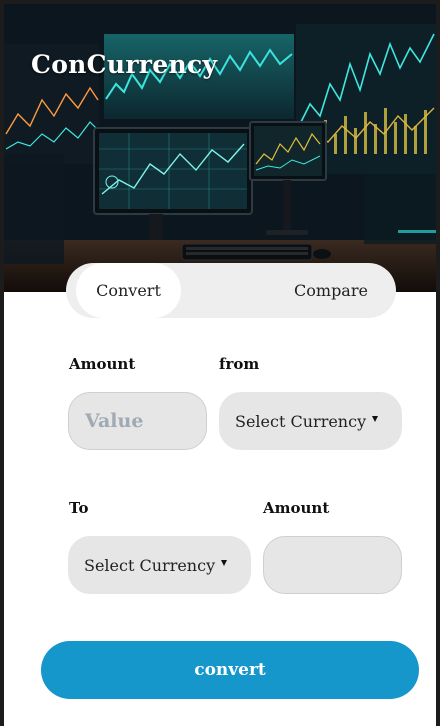 The width and height of the screenshot is (440, 726). I want to click on amount-from-field, so click(137, 421).